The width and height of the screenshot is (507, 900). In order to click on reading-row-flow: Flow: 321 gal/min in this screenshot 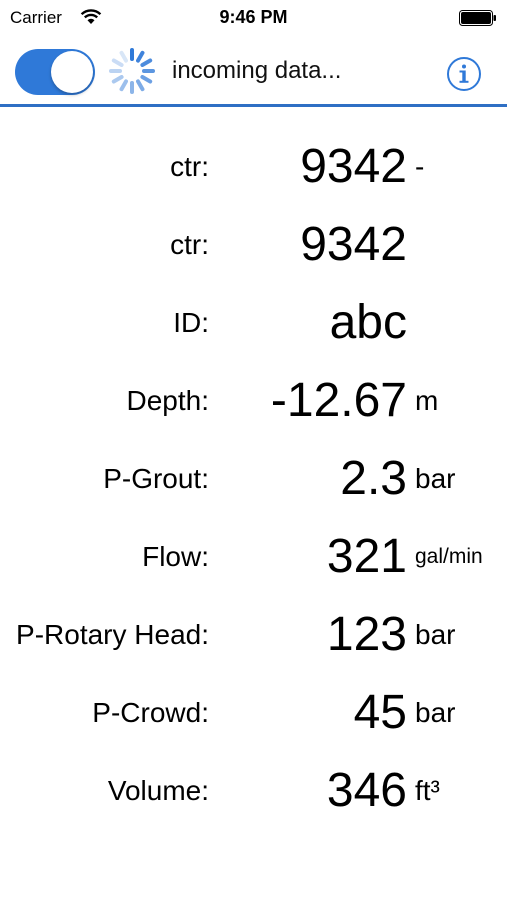, I will do `click(253, 557)`.